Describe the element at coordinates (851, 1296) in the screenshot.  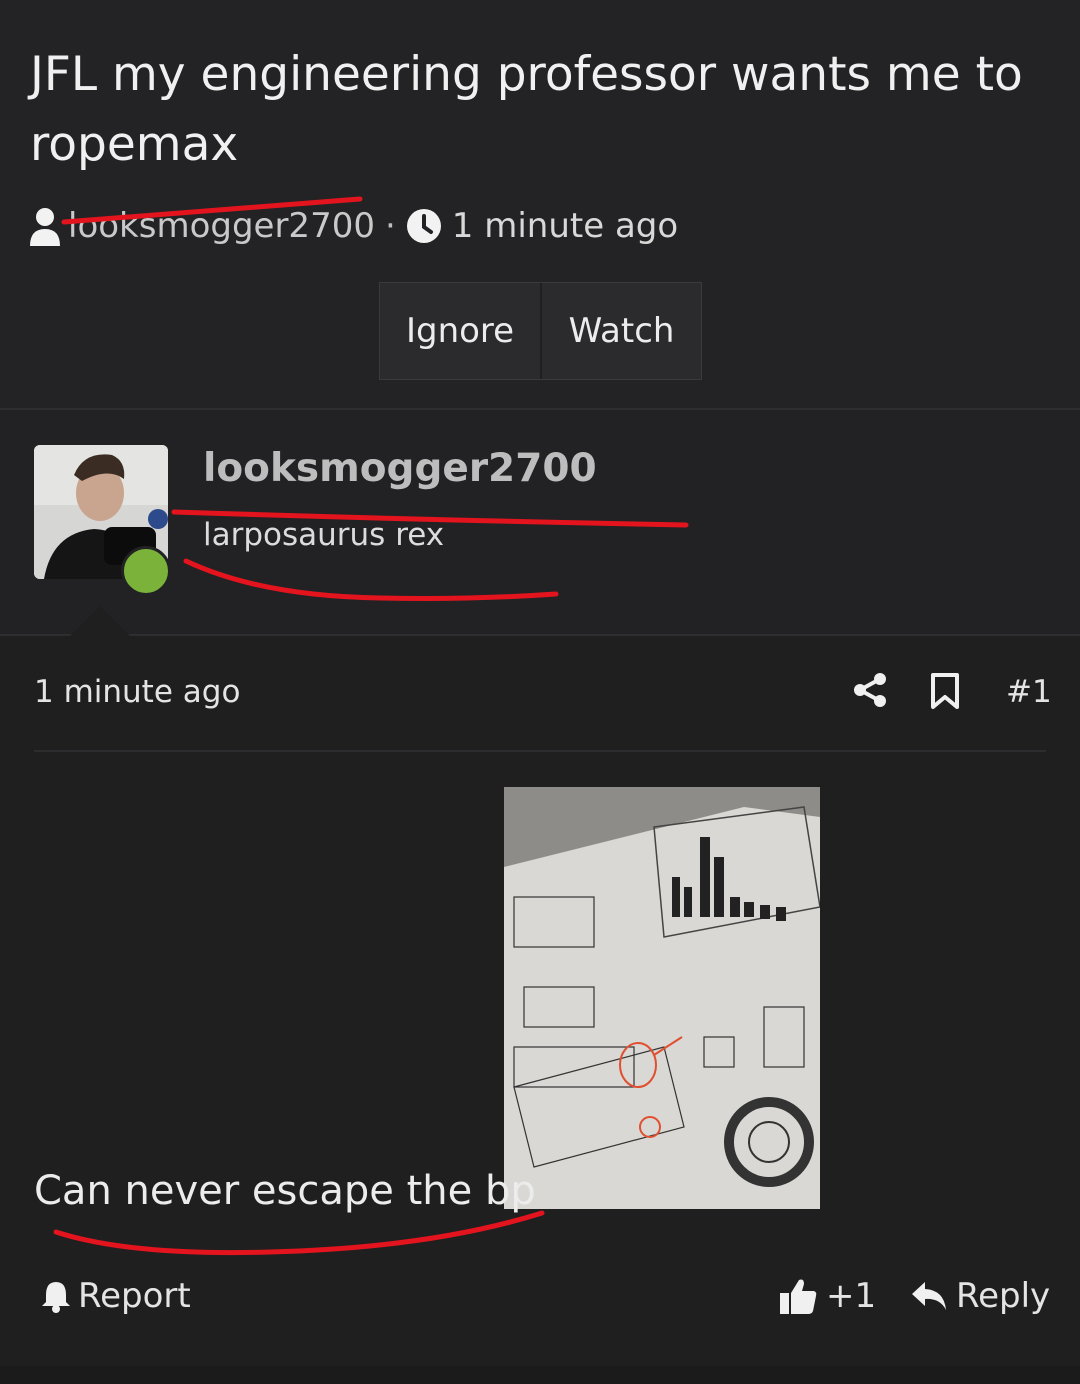
I see `like-count: +1` at that location.